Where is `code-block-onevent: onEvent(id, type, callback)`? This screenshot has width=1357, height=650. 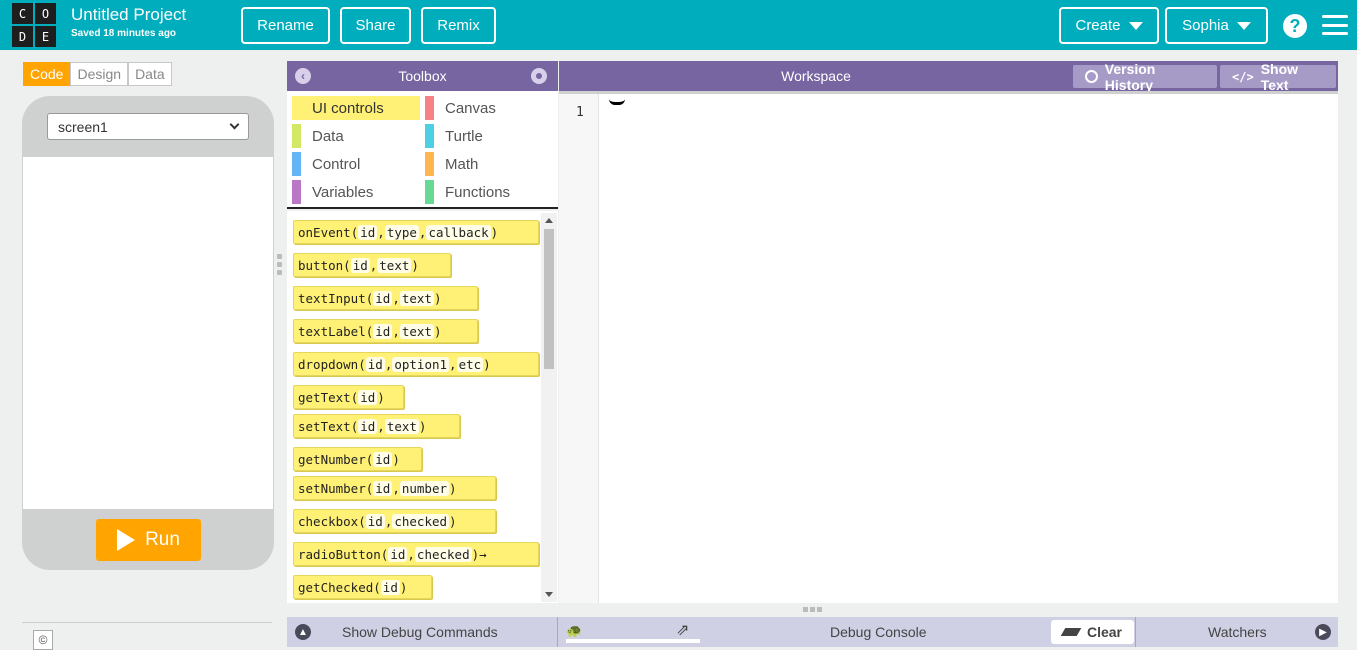 code-block-onevent: onEvent(id, type, callback) is located at coordinates (416, 232).